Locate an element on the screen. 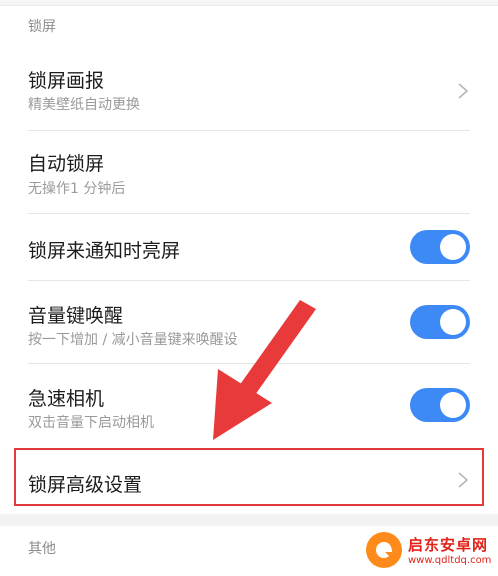 Image resolution: width=498 pixels, height=576 pixels. section-separator is located at coordinates (249, 520).